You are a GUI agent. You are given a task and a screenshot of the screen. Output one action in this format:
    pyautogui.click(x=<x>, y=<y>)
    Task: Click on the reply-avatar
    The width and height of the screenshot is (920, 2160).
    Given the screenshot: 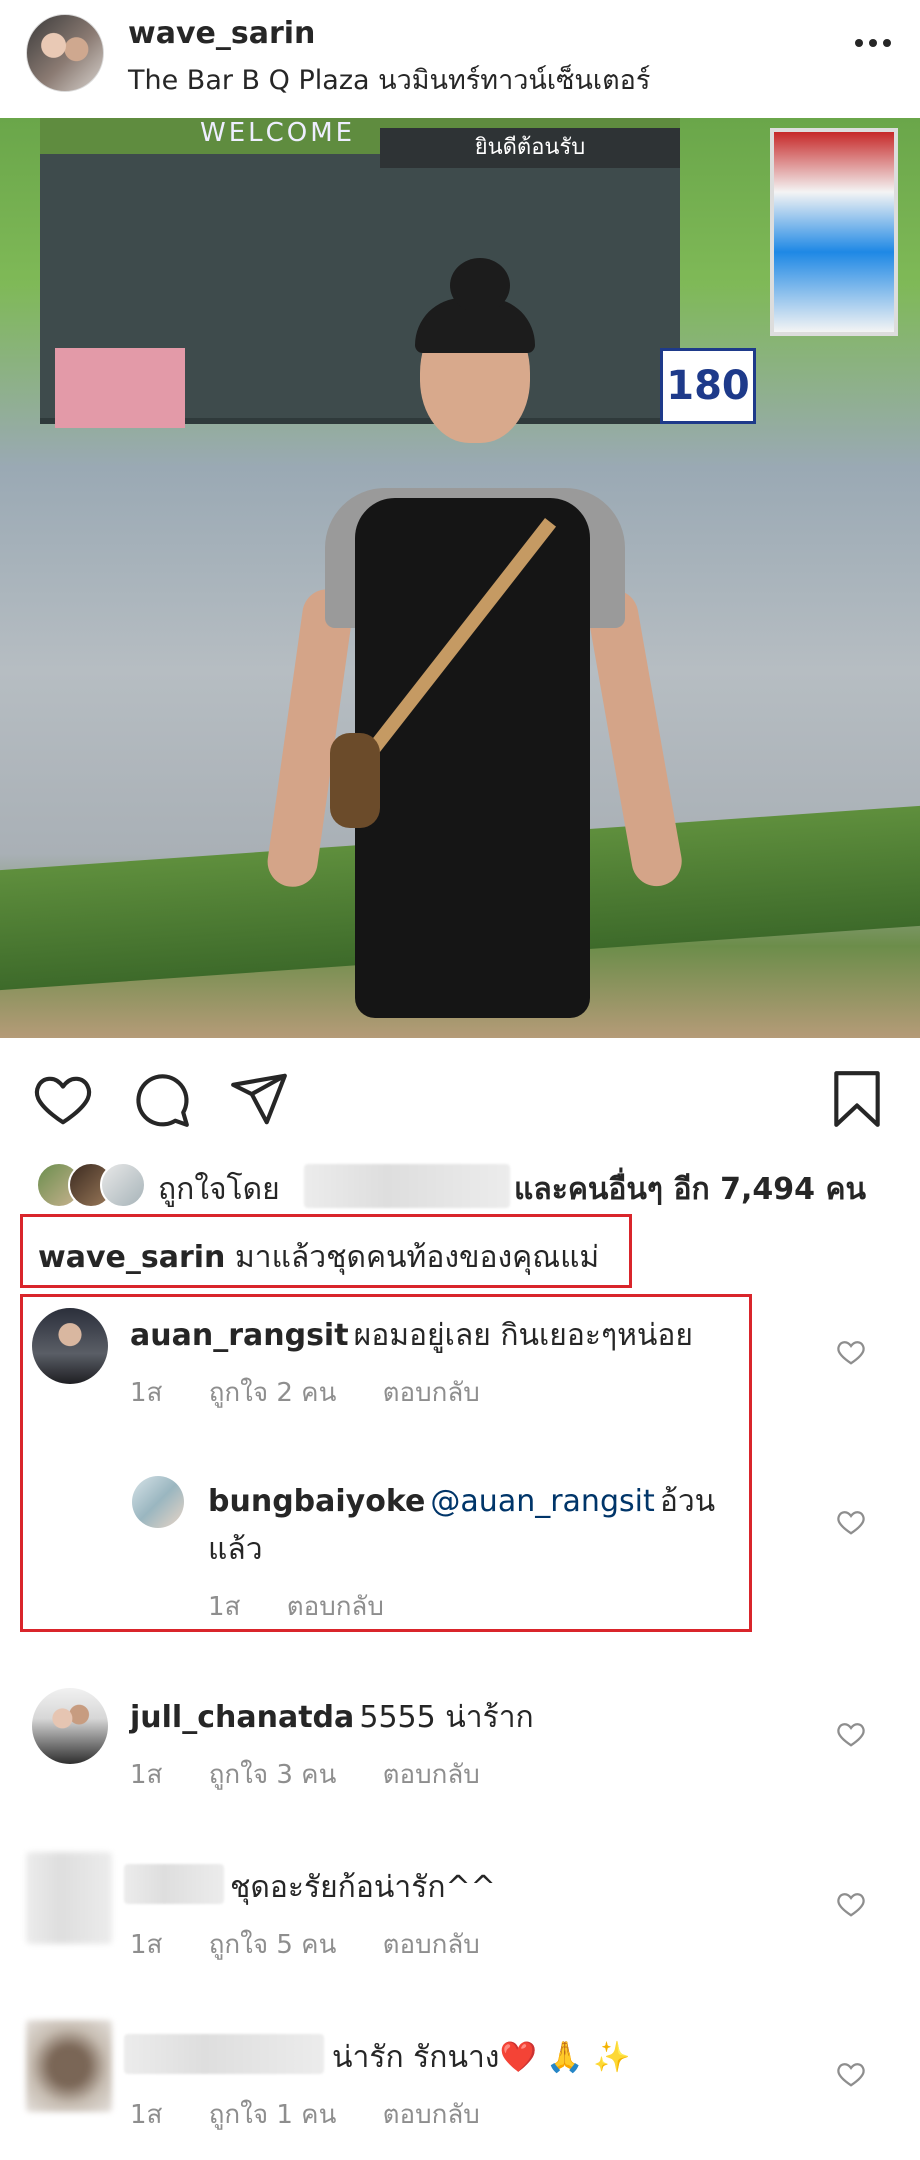 What is the action you would take?
    pyautogui.click(x=158, y=1502)
    